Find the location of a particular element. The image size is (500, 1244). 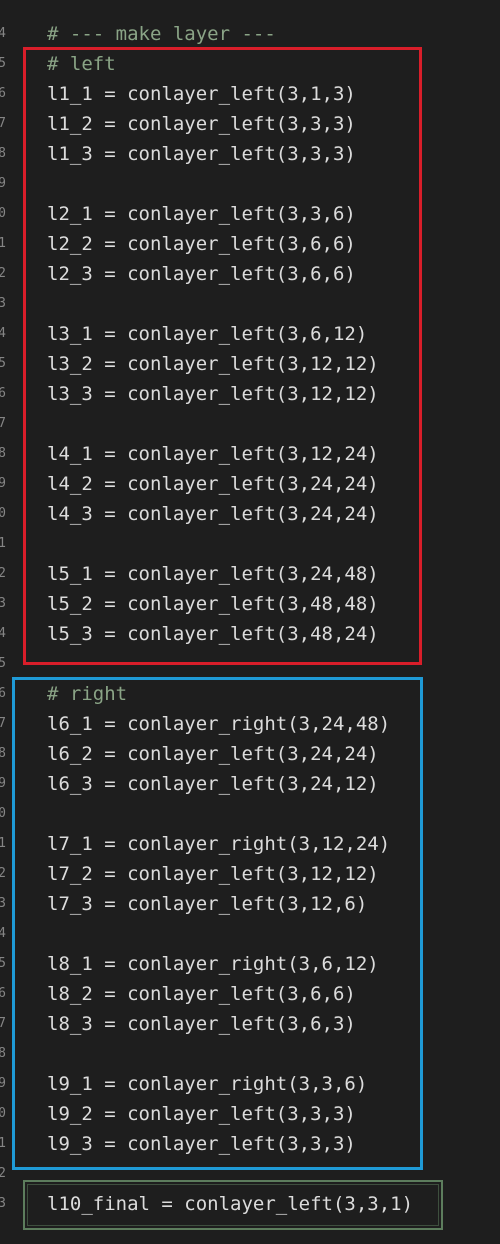

left-code-line: l3_3 = conlayer_left(3,12,12) is located at coordinates (213, 394).